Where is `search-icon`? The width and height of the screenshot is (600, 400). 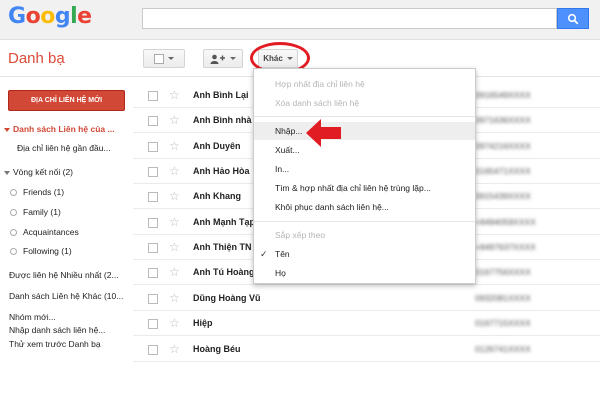 search-icon is located at coordinates (573, 18).